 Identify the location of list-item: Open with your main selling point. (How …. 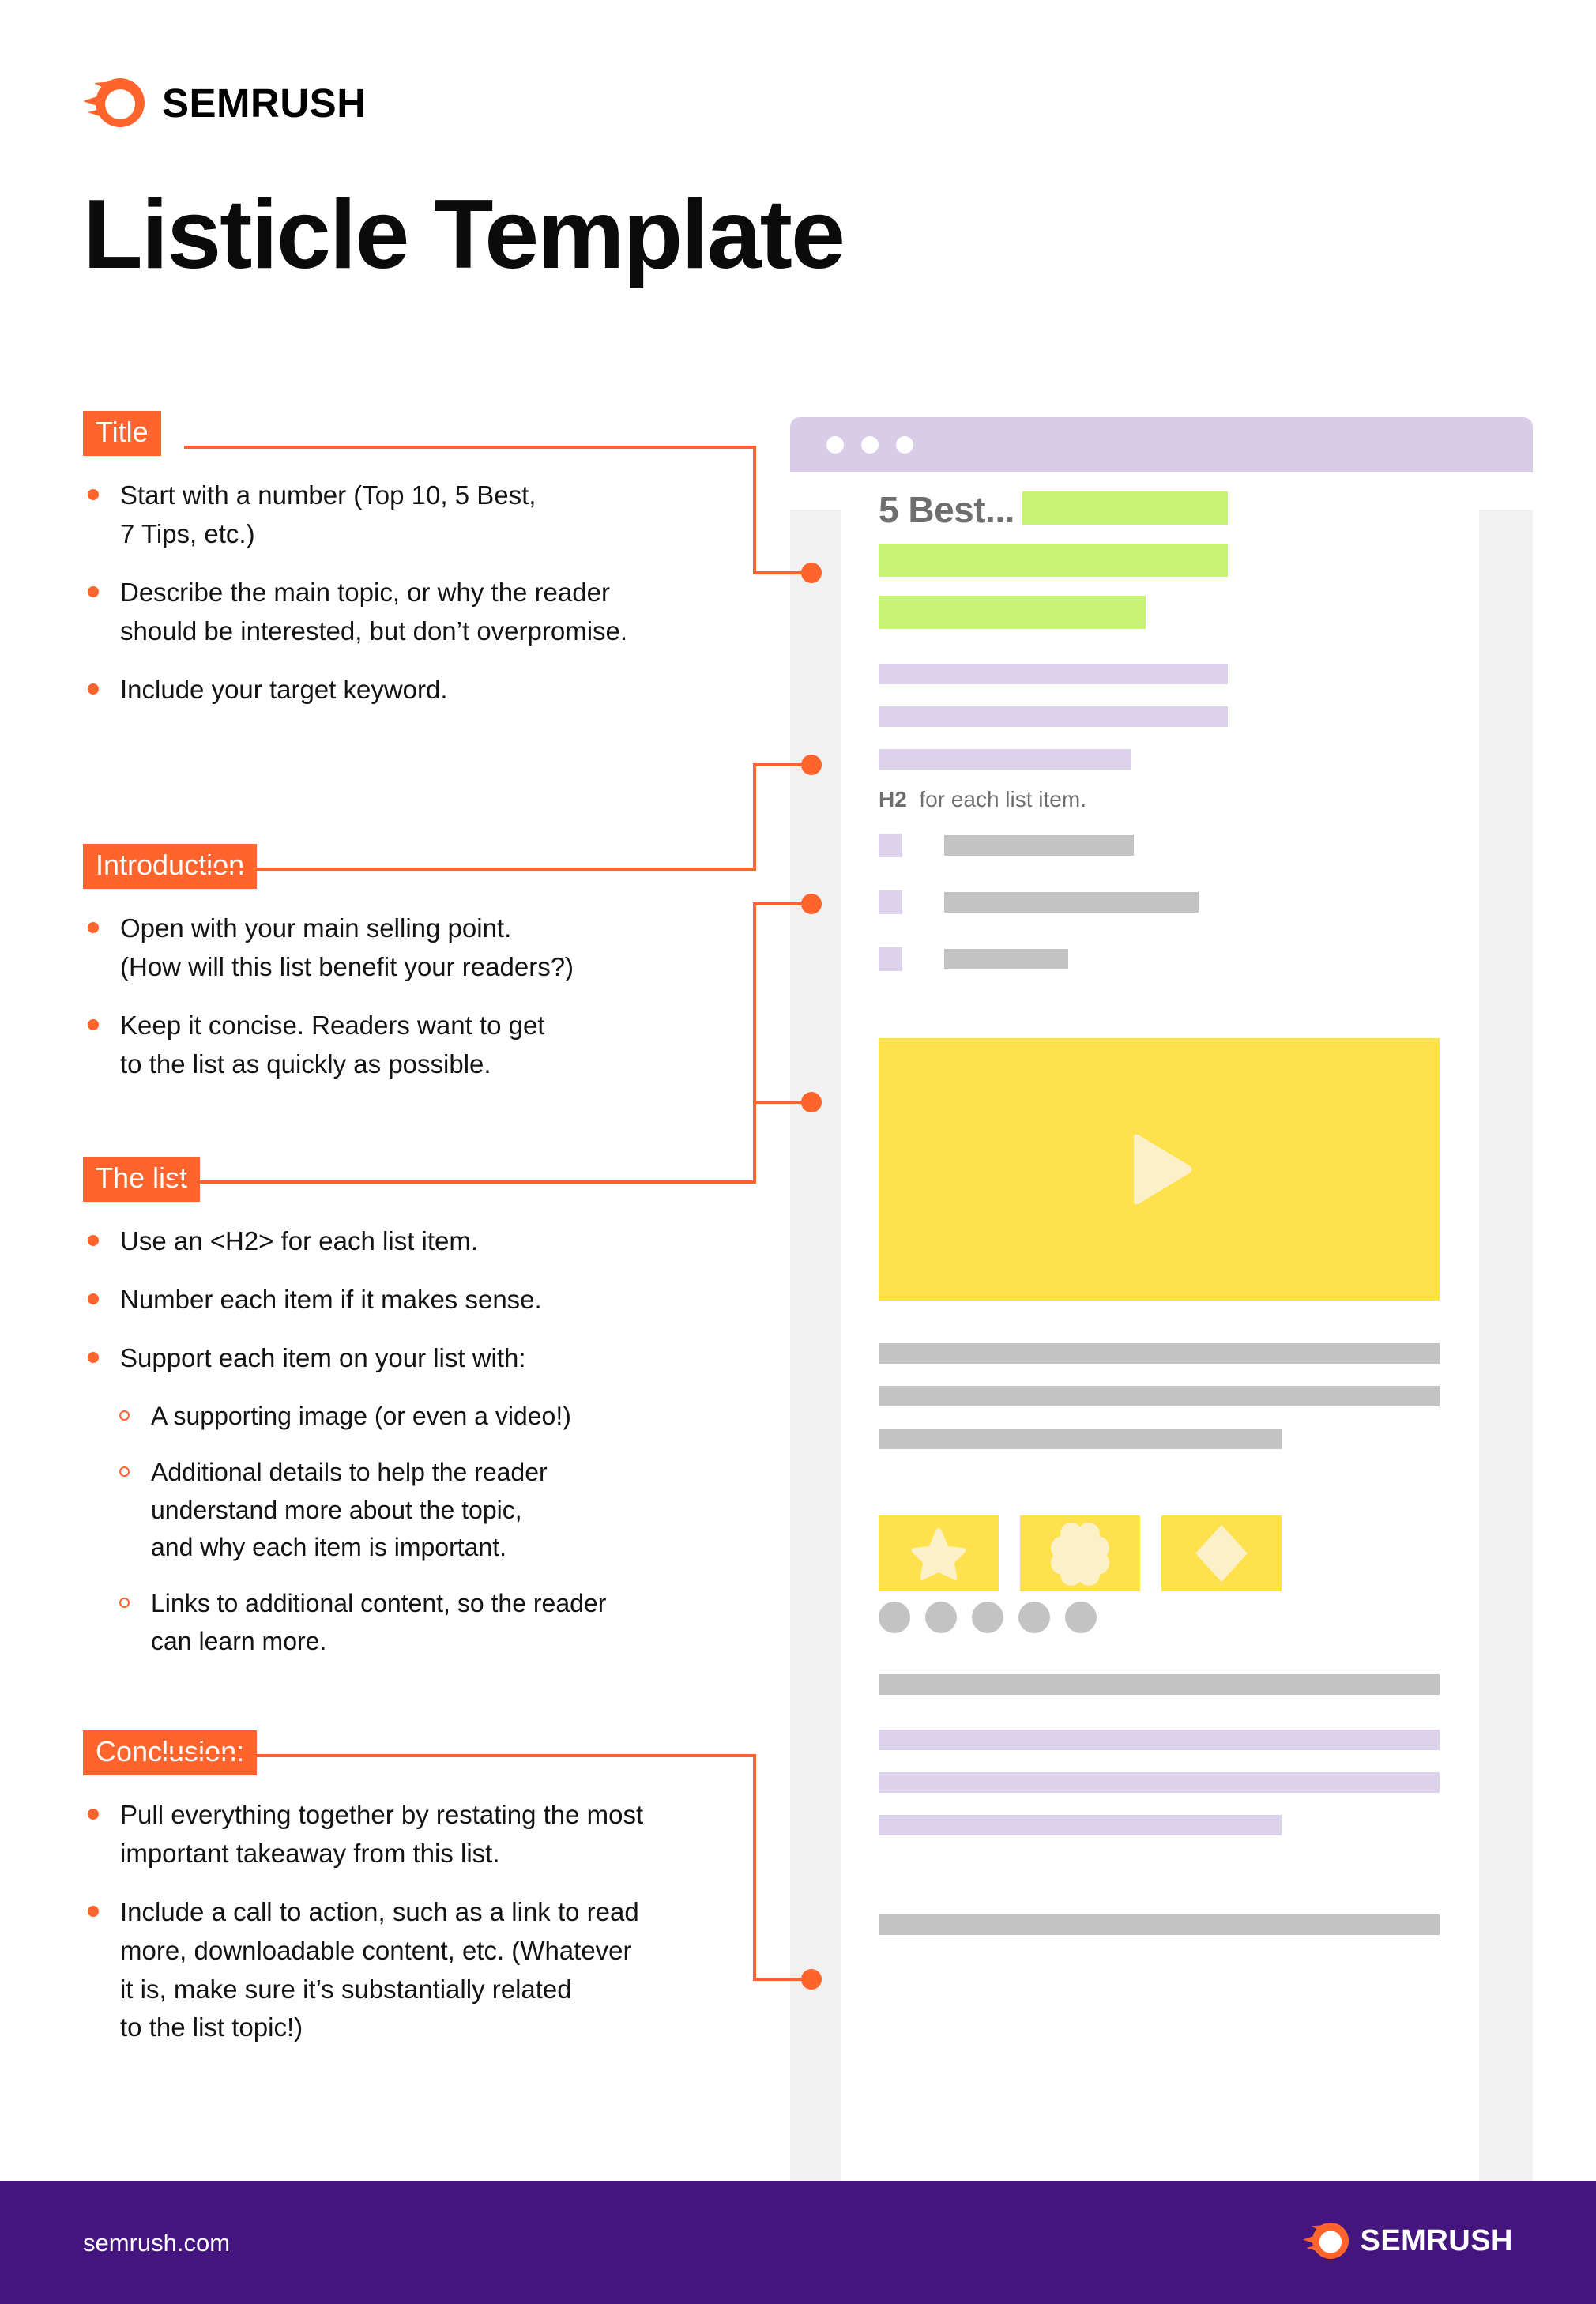
(329, 948).